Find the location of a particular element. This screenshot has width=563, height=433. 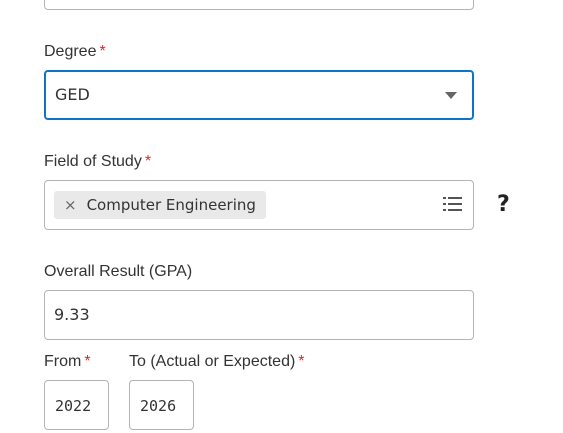

from-year-value: 2022 is located at coordinates (73, 406).